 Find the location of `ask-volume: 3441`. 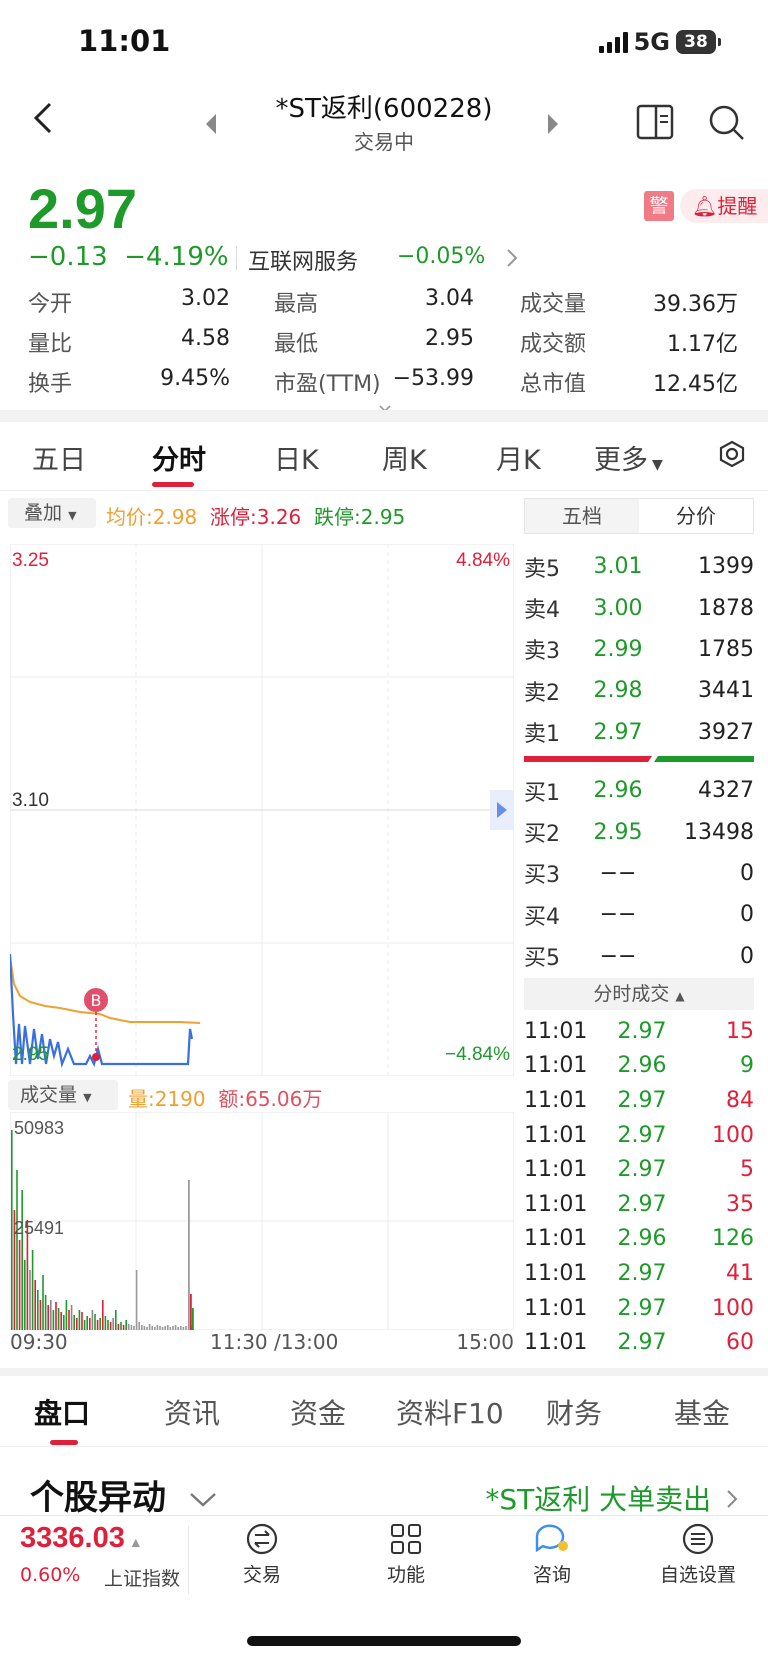

ask-volume: 3441 is located at coordinates (726, 691).